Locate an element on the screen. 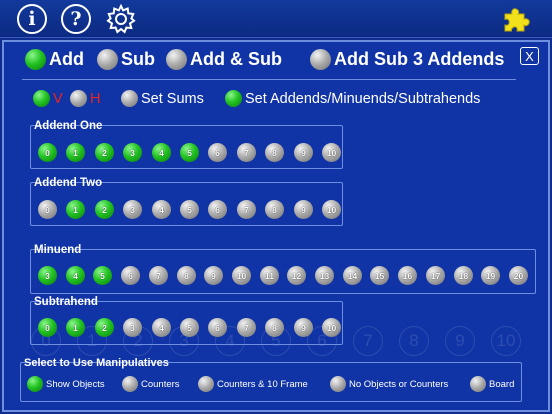 This screenshot has height=414, width=552. minuend-number-12: 12 is located at coordinates (296, 275).